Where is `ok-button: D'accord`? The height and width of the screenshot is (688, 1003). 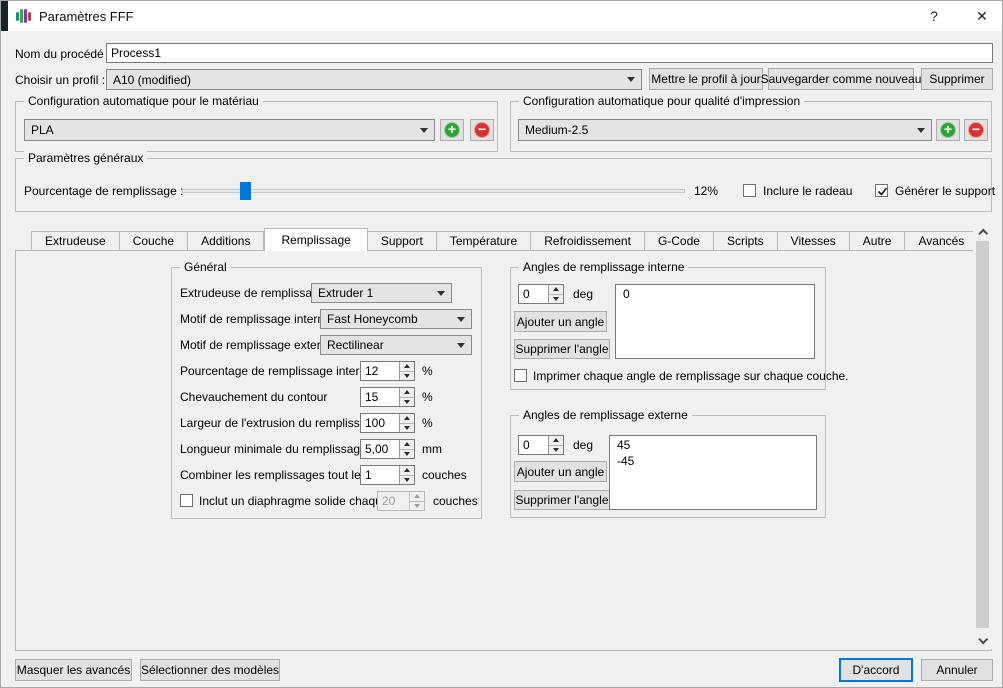
ok-button: D'accord is located at coordinates (876, 670).